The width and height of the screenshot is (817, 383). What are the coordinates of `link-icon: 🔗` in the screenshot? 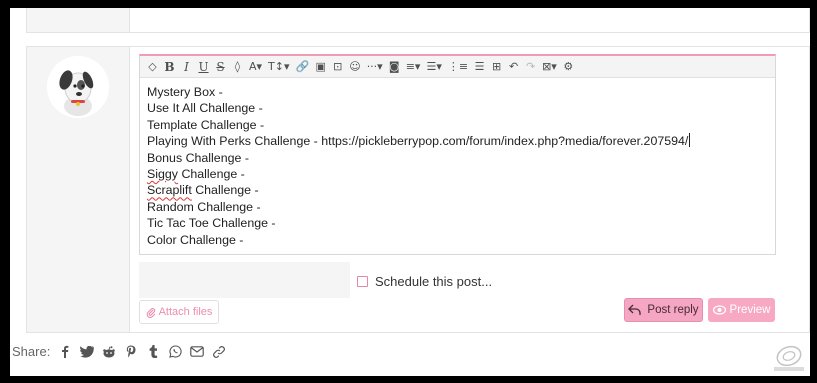 It's located at (303, 67).